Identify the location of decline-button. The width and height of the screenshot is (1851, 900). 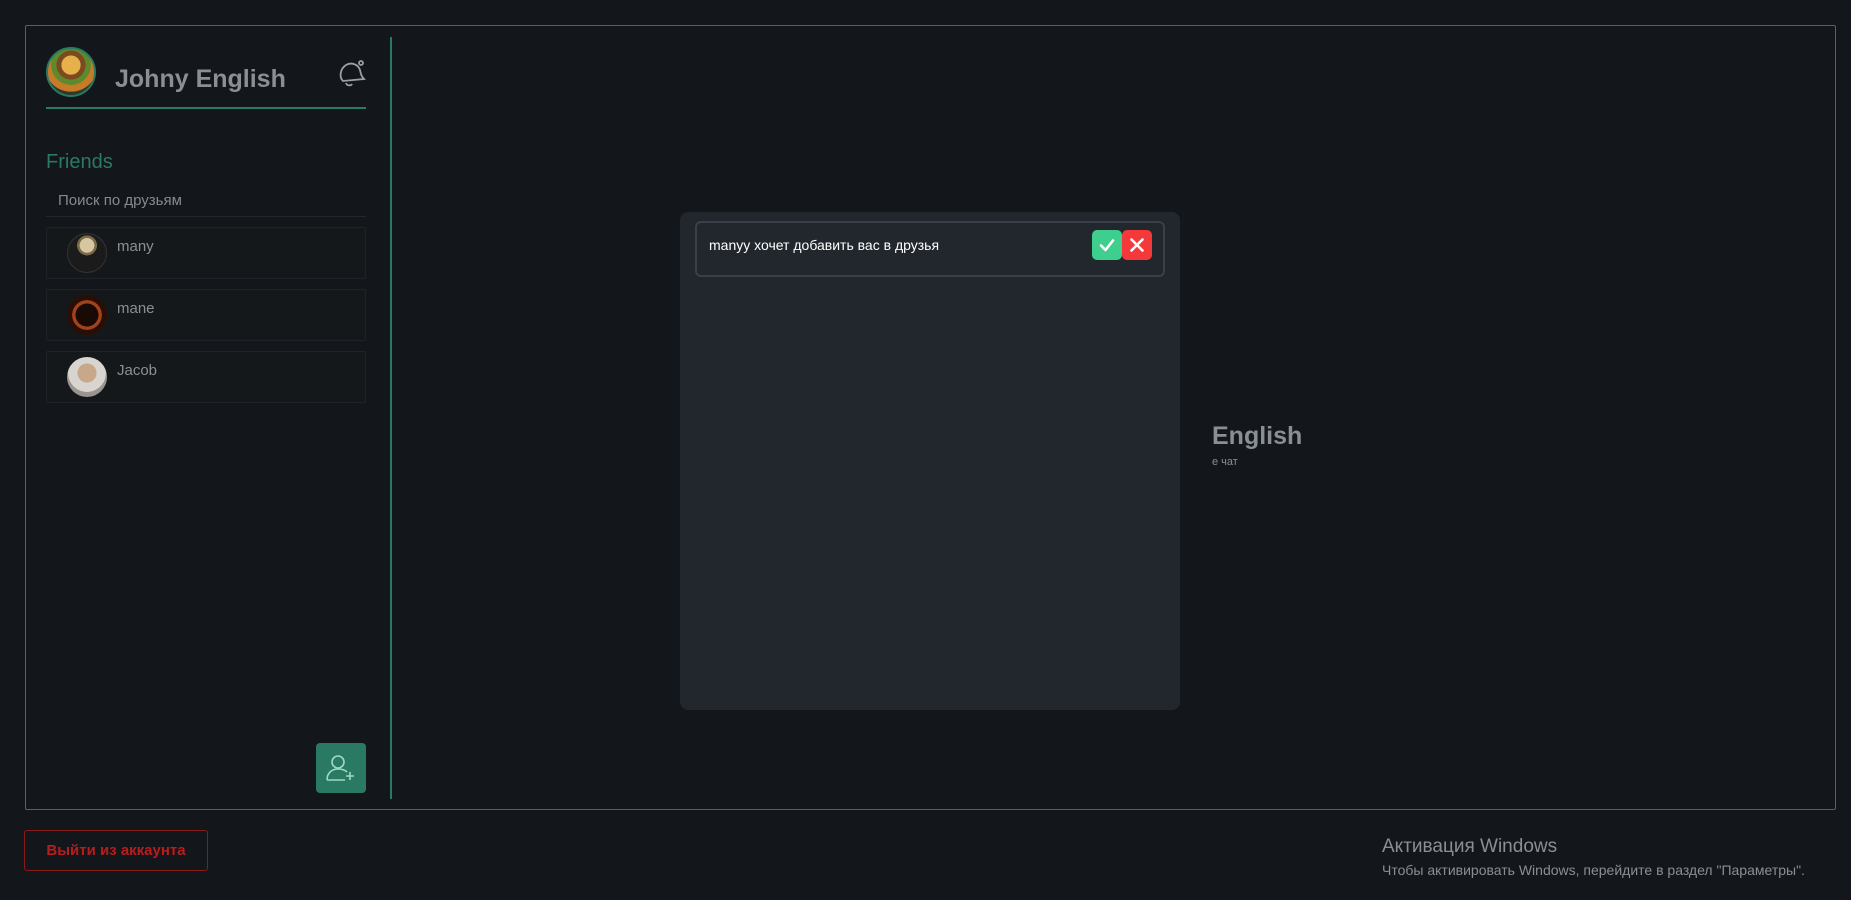
(1137, 245).